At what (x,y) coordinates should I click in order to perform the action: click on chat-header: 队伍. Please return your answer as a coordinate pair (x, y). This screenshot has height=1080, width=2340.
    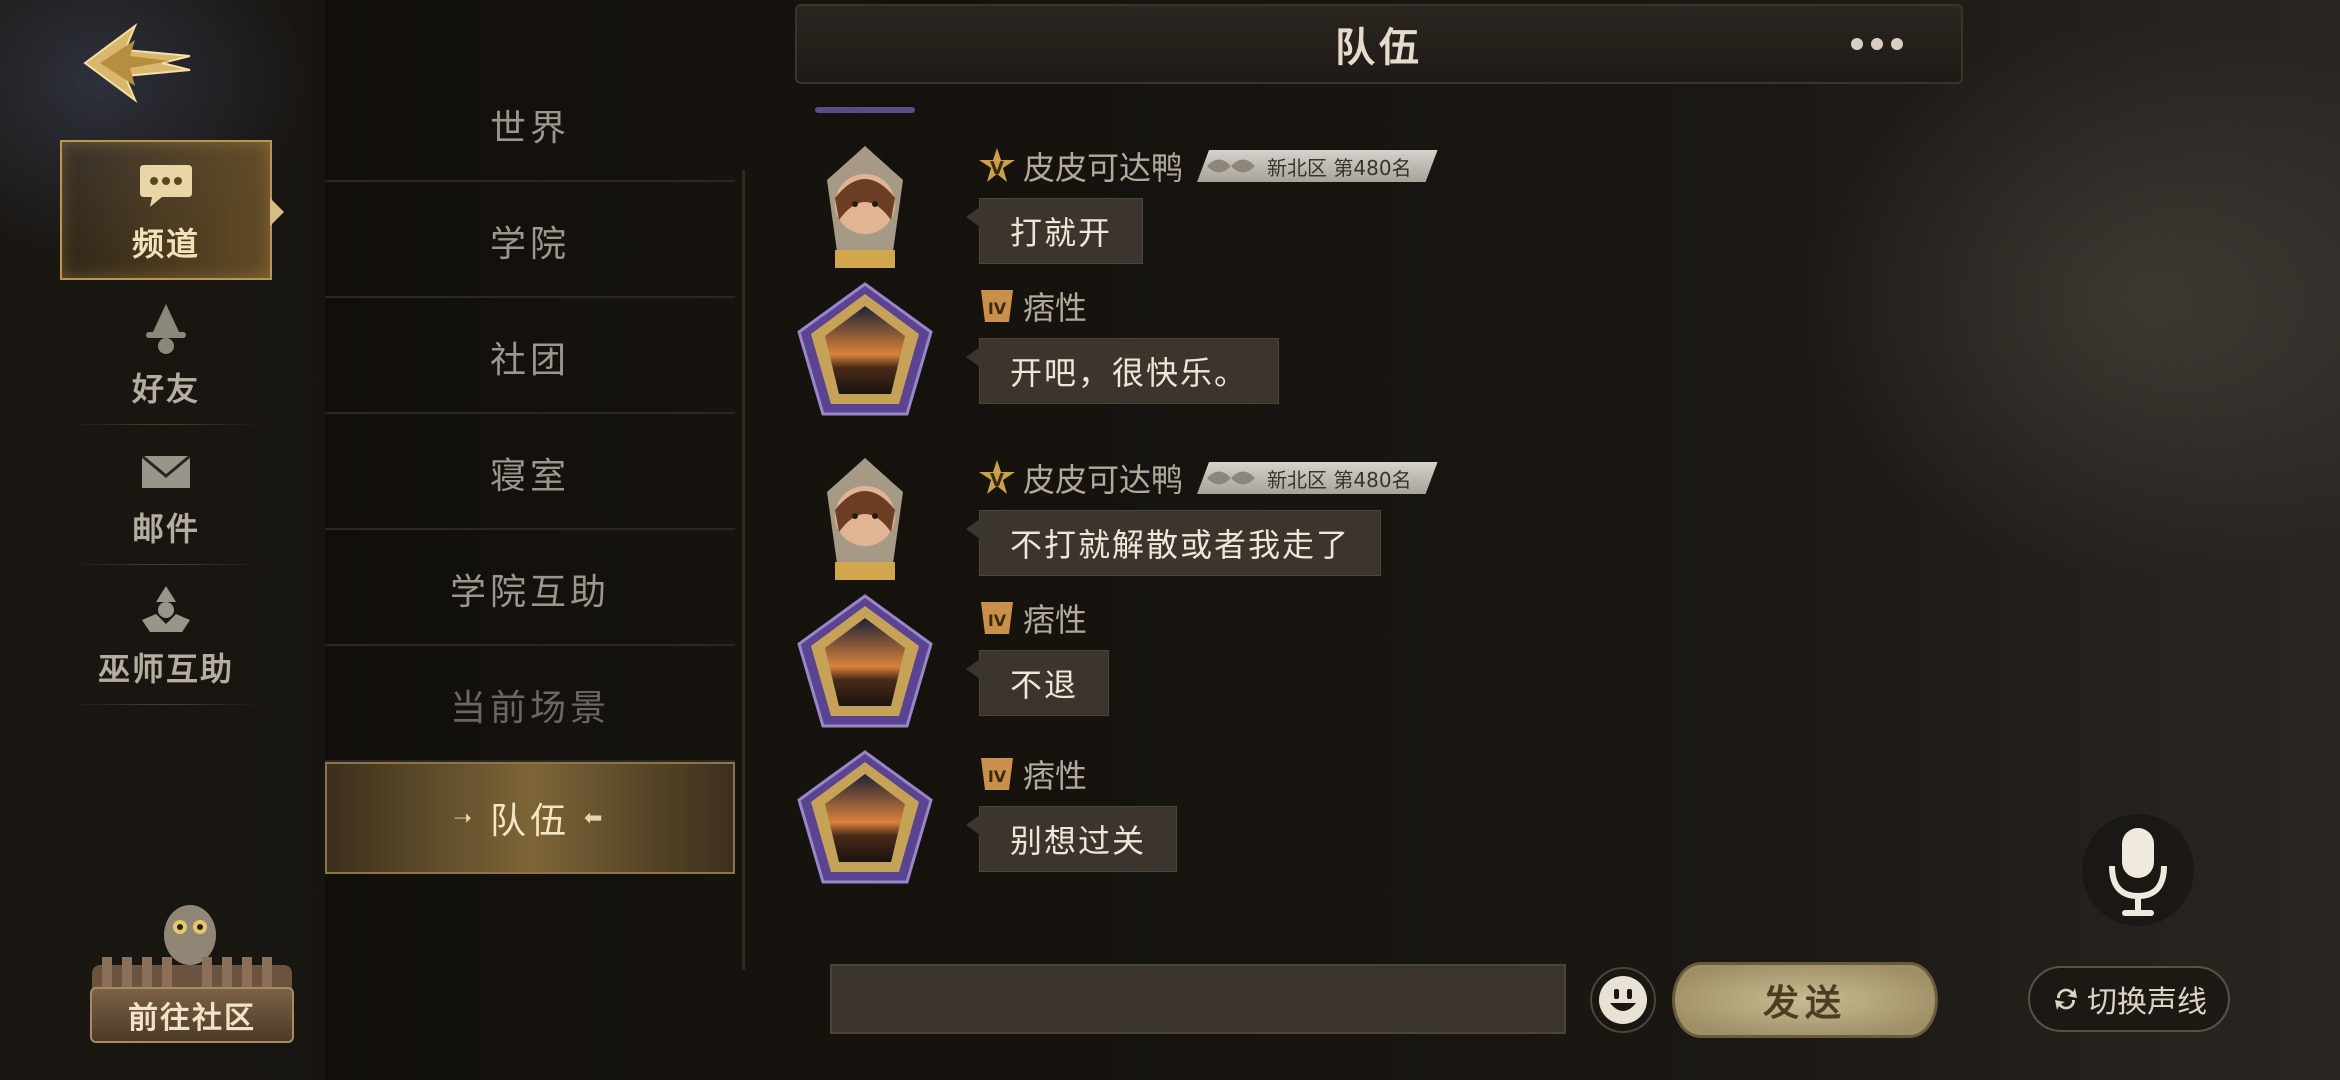
    Looking at the image, I should click on (1379, 44).